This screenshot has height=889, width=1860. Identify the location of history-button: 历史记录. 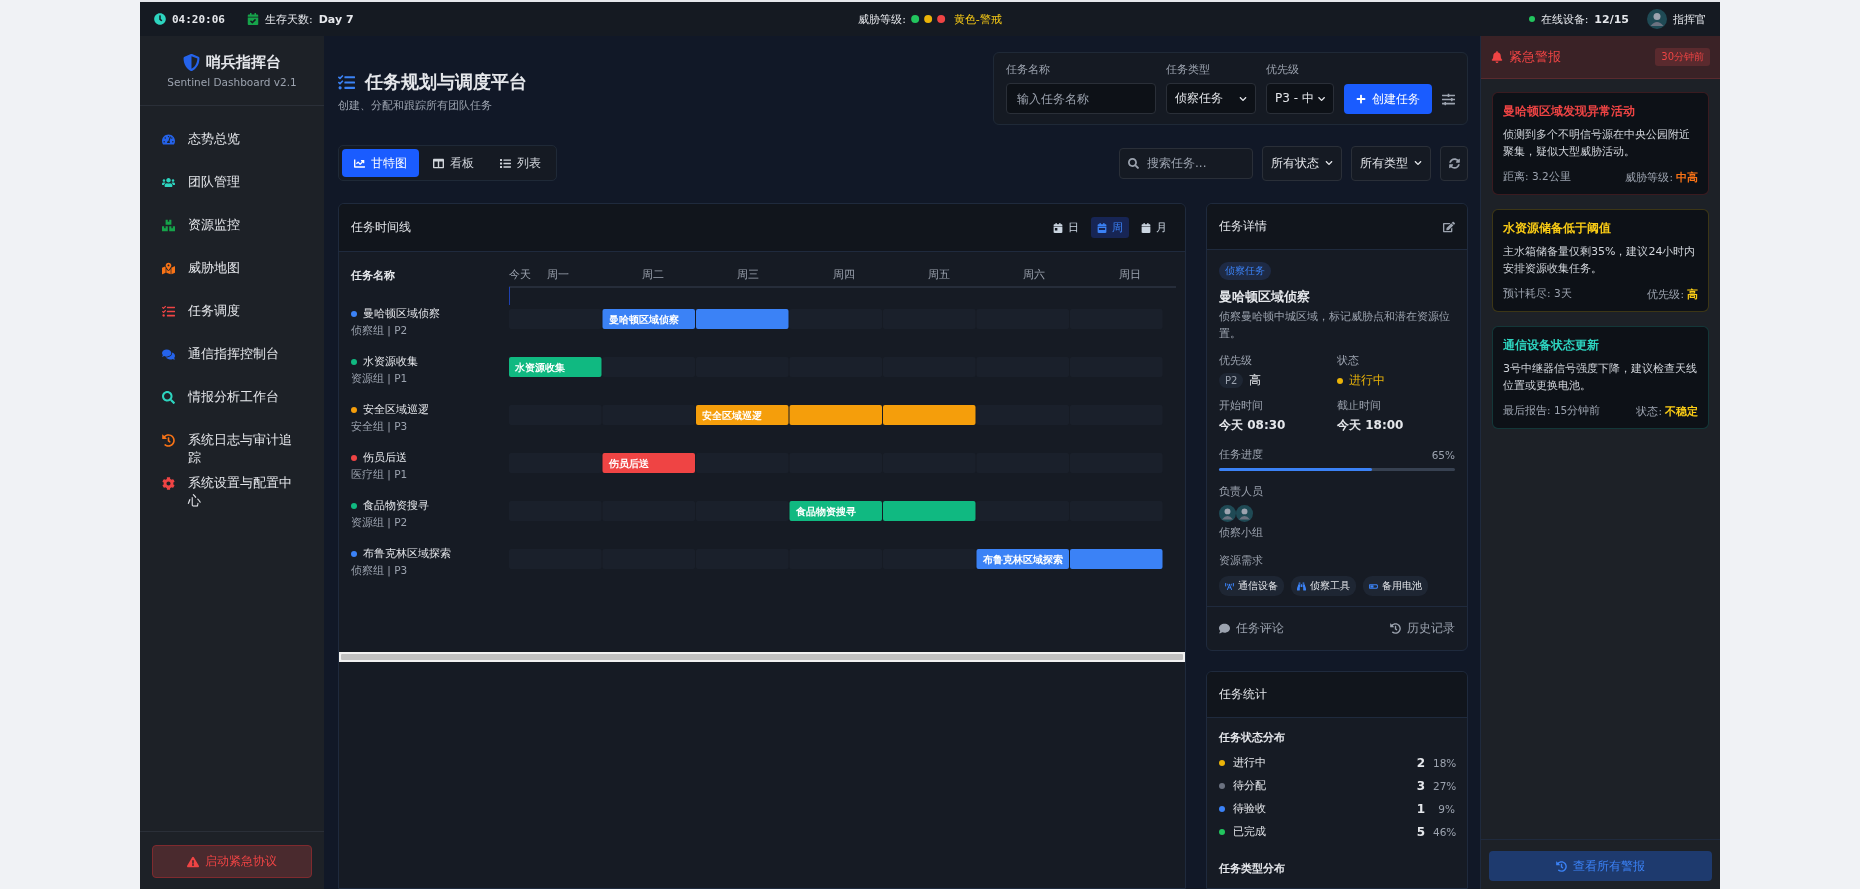
(1422, 628).